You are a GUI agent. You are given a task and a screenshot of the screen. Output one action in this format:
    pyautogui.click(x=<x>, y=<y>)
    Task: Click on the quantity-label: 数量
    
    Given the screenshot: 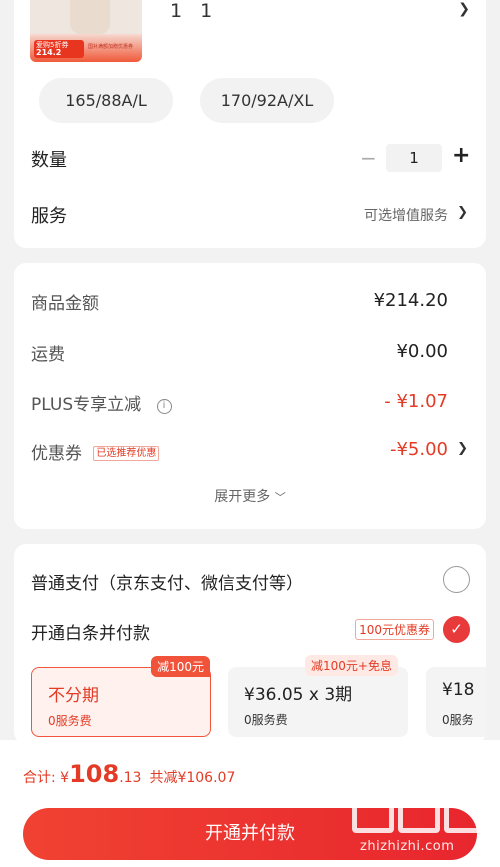 What is the action you would take?
    pyautogui.click(x=49, y=160)
    